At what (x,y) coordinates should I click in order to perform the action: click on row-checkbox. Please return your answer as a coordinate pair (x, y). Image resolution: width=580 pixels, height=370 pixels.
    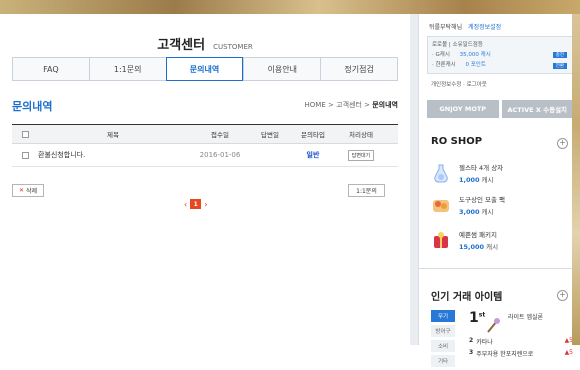
    Looking at the image, I should click on (25, 155).